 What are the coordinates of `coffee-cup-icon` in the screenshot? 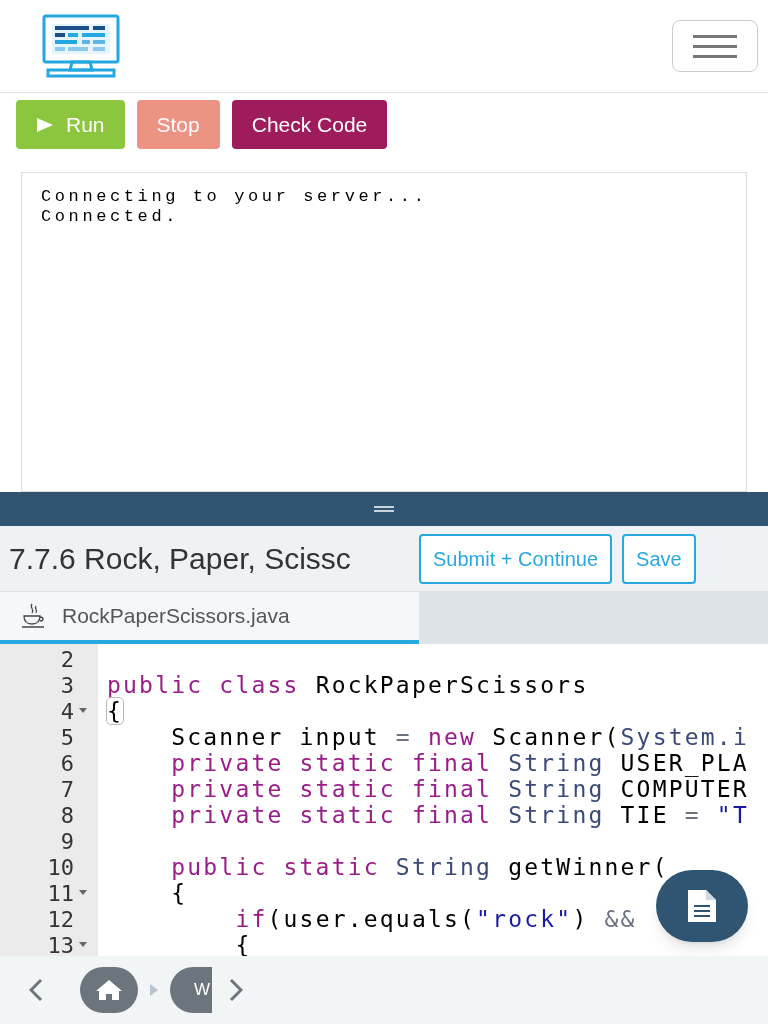 It's located at (33, 616).